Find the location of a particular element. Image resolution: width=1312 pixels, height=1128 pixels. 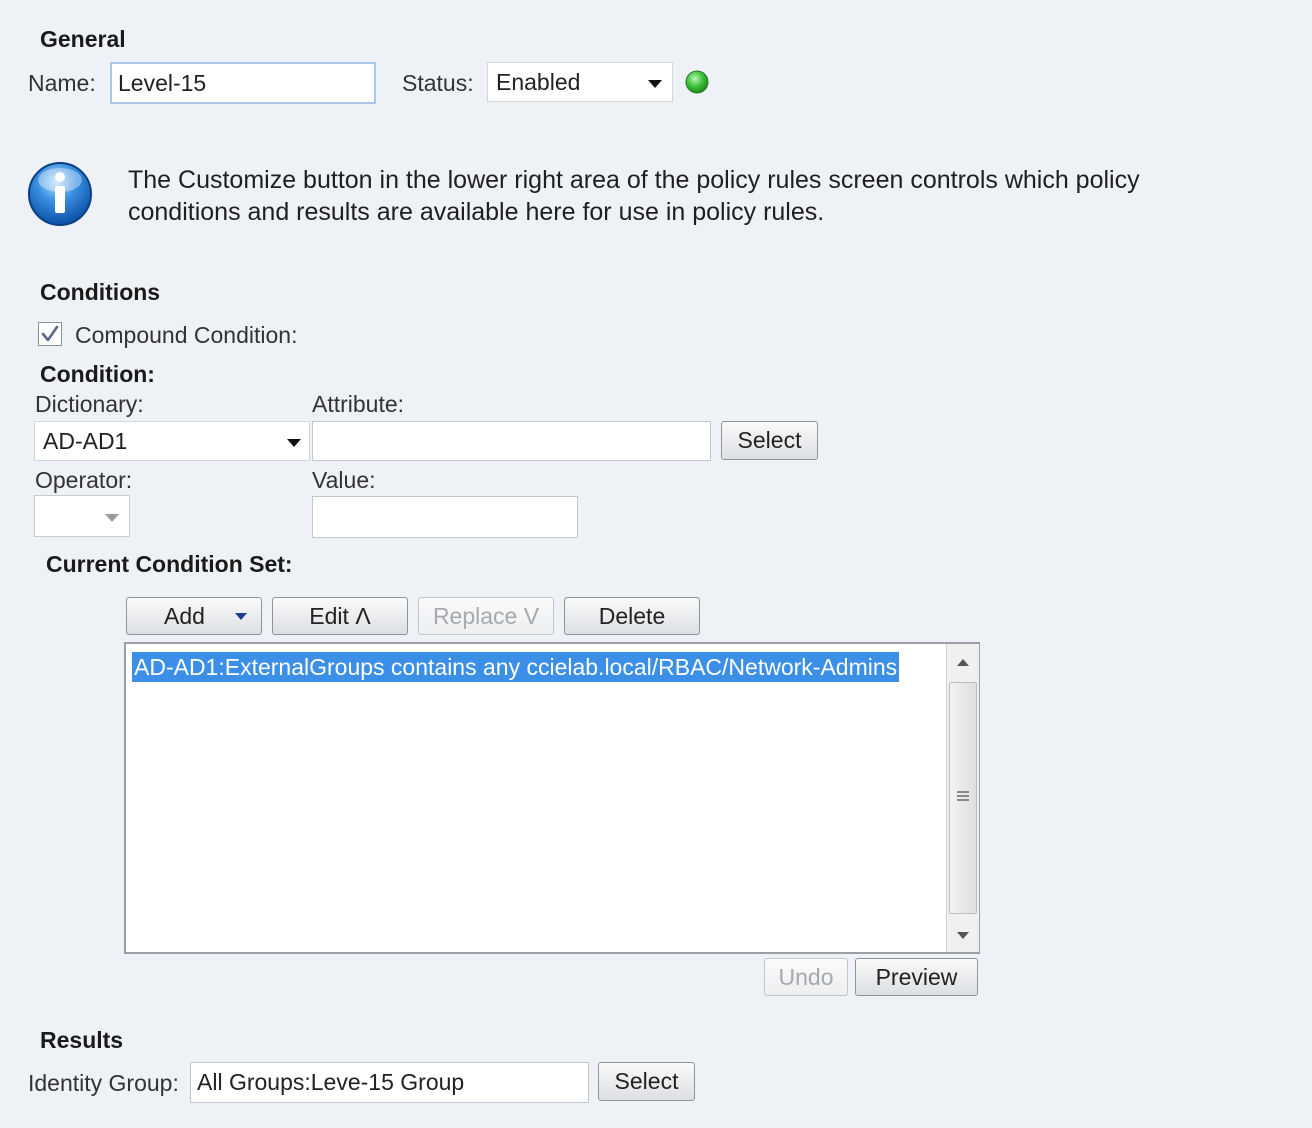

value-input is located at coordinates (445, 517).